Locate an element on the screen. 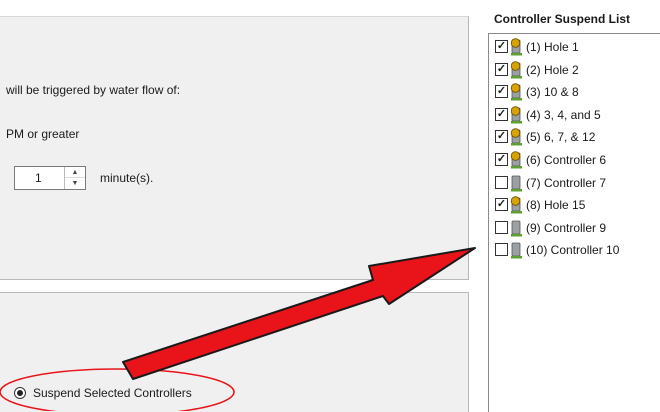 Image resolution: width=660 pixels, height=412 pixels. suspend-selected-radio is located at coordinates (20, 393).